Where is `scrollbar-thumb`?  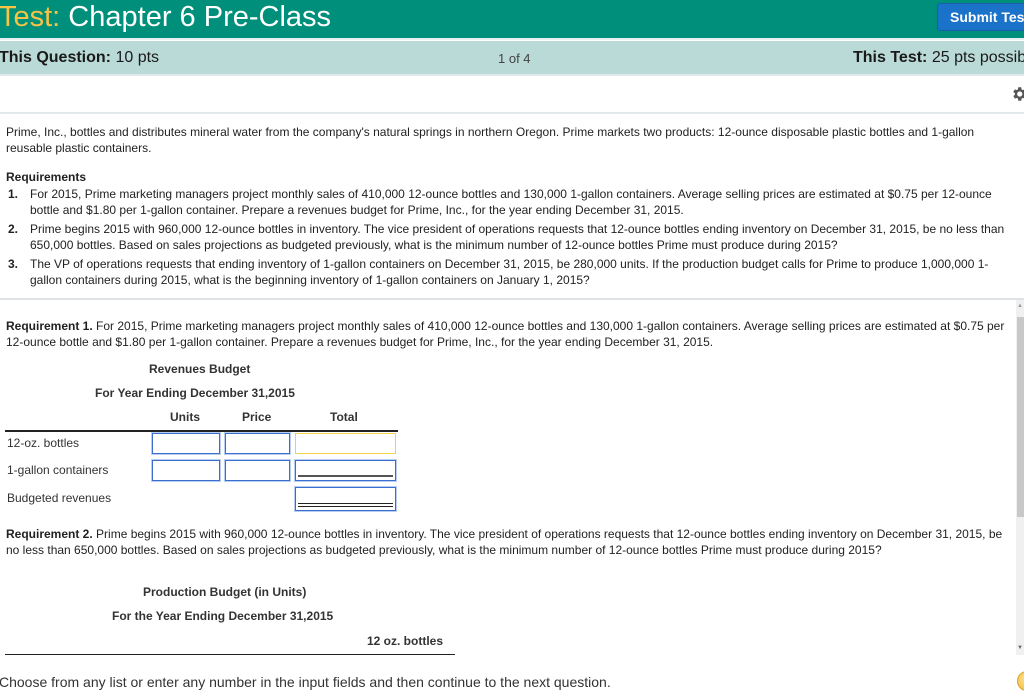 scrollbar-thumb is located at coordinates (1020, 417).